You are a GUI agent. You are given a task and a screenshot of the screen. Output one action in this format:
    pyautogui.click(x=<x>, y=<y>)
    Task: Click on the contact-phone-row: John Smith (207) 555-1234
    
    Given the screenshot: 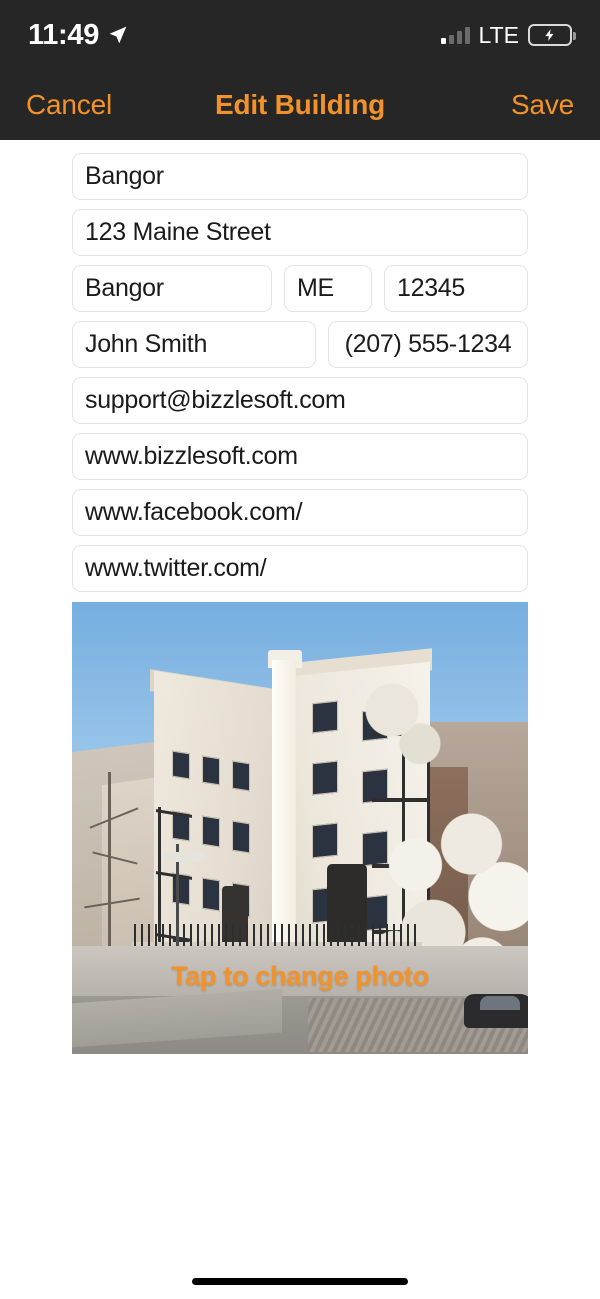 What is the action you would take?
    pyautogui.click(x=300, y=344)
    